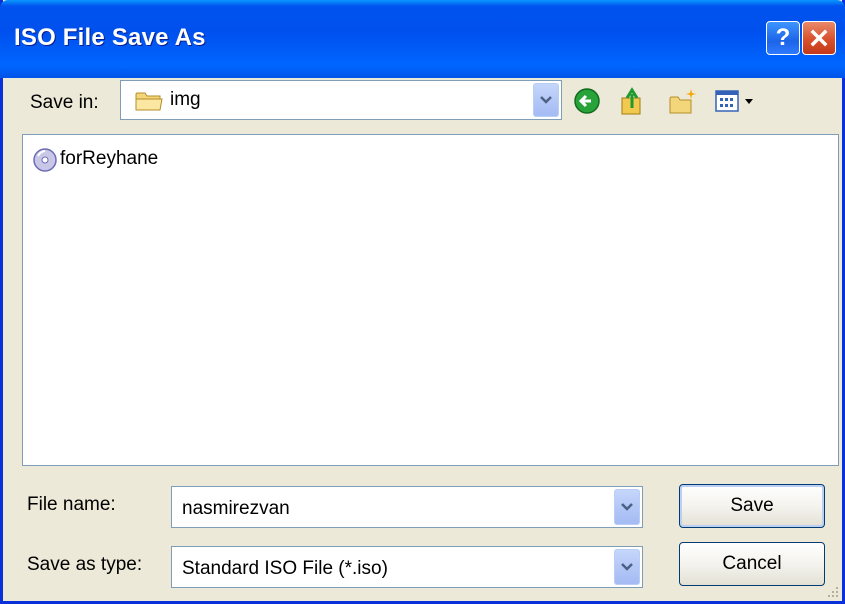 This screenshot has width=845, height=604. What do you see at coordinates (64, 102) in the screenshot?
I see `save-in-label: Save in:` at bounding box center [64, 102].